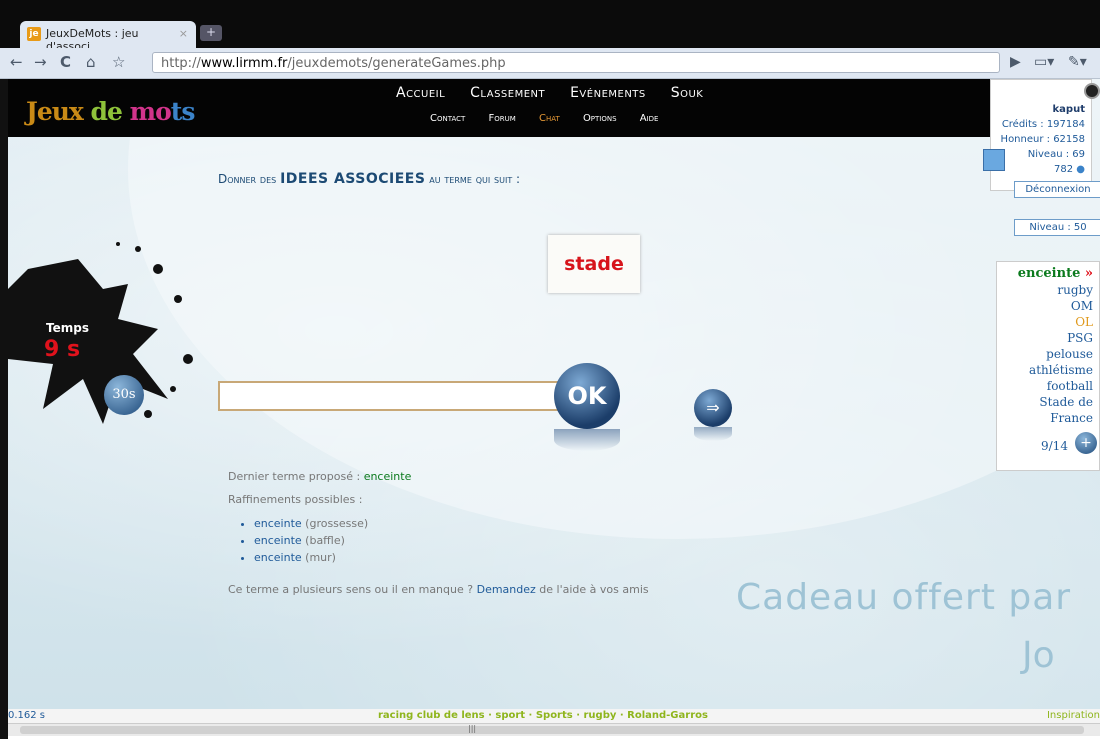 The height and width of the screenshot is (740, 1100). I want to click on ok-button: OK, so click(587, 396).